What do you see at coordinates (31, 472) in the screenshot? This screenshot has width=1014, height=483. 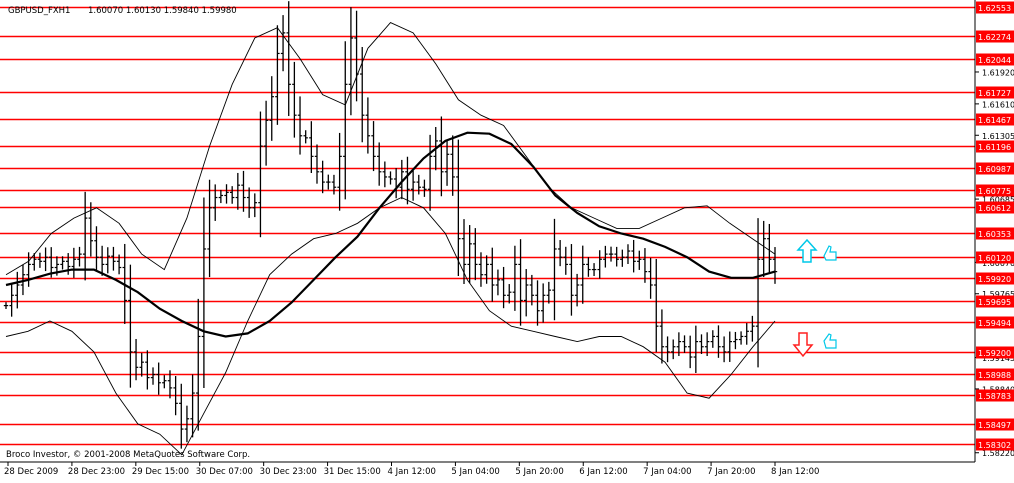 I see `time-tick-label: 28 Dec 2009` at bounding box center [31, 472].